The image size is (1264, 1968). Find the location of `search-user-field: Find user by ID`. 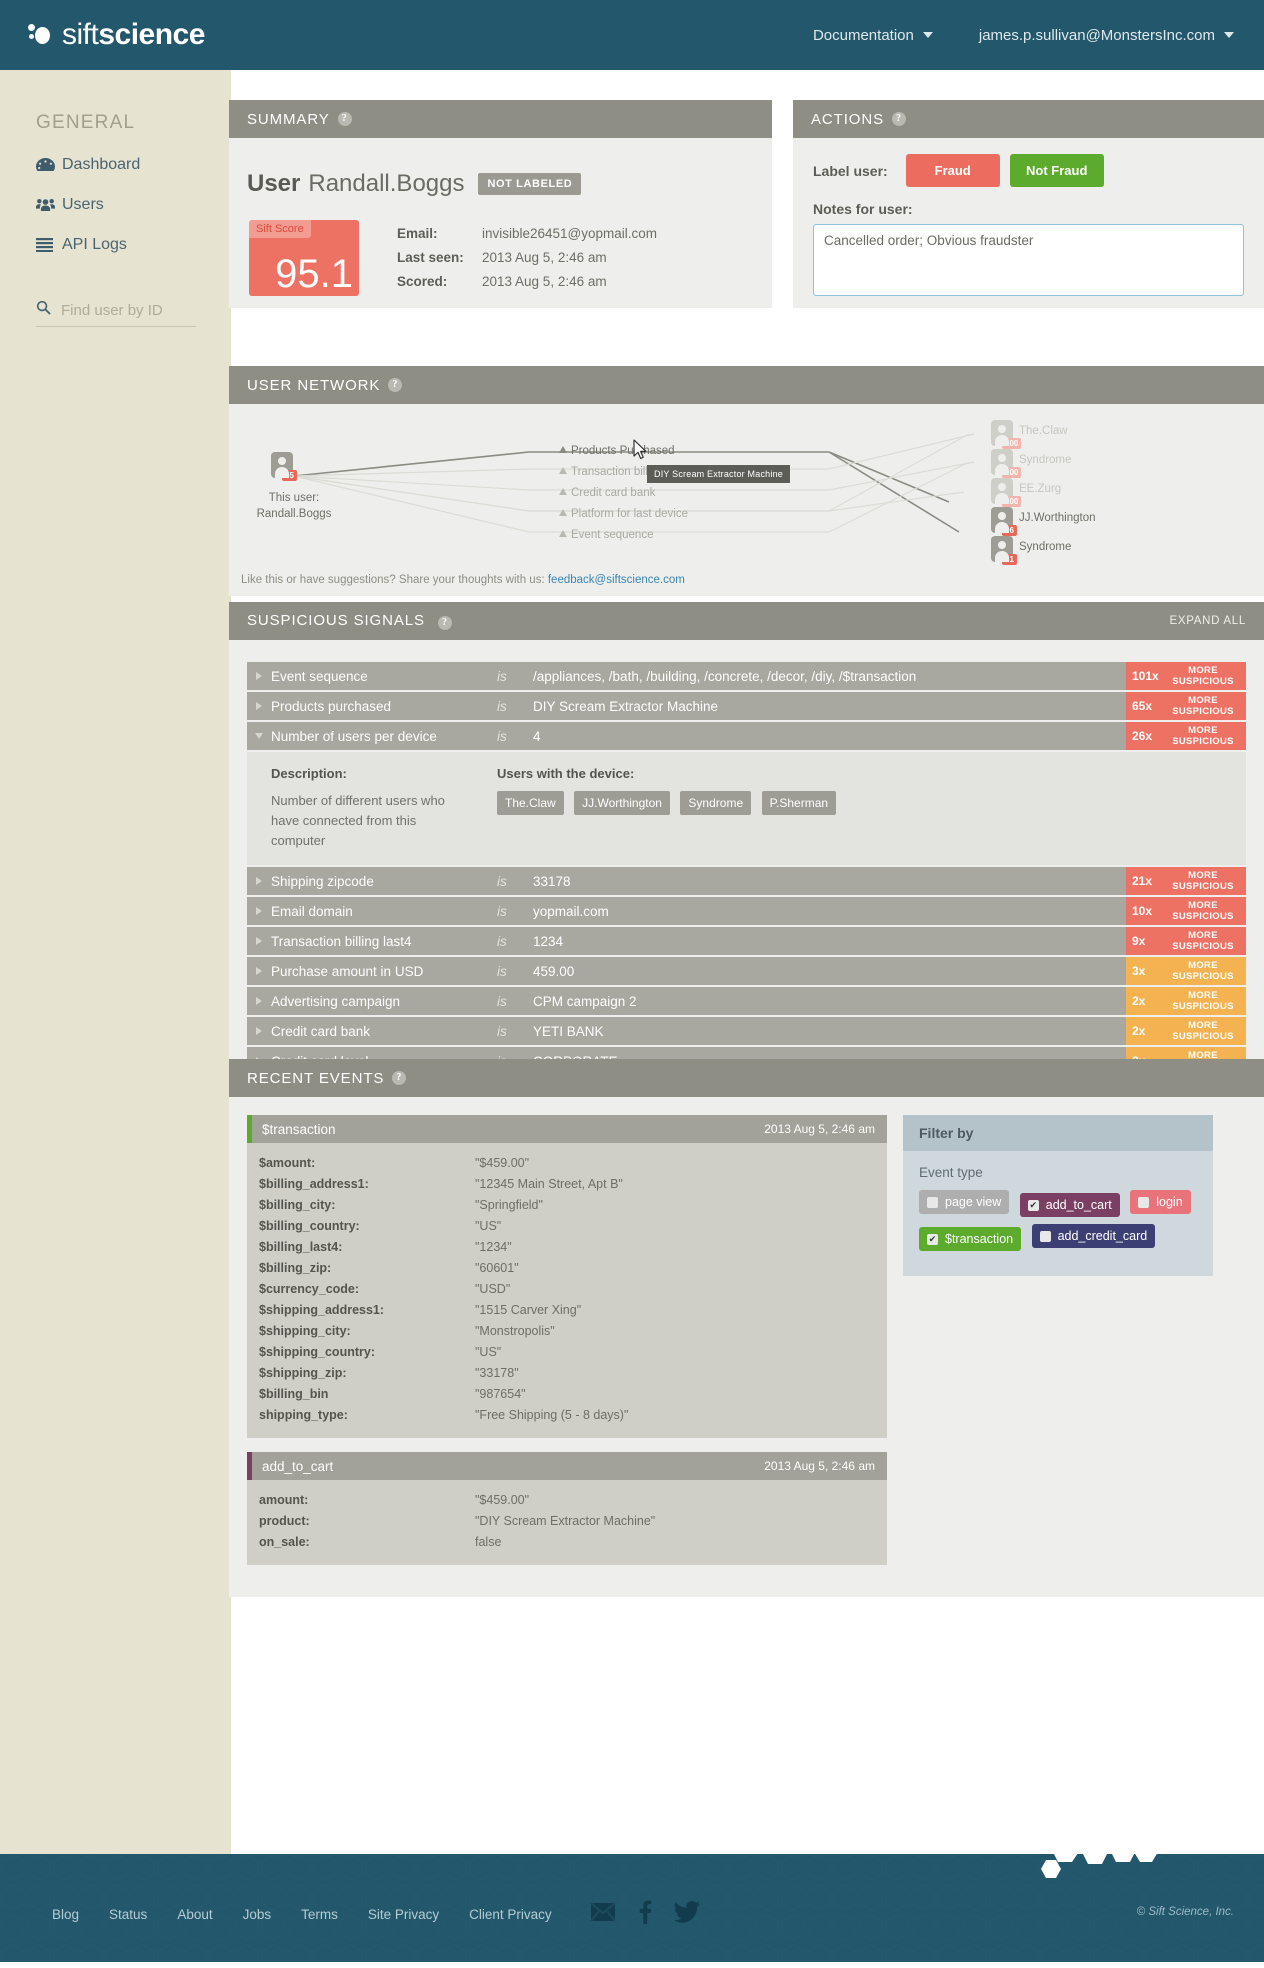

search-user-field: Find user by ID is located at coordinates (116, 313).